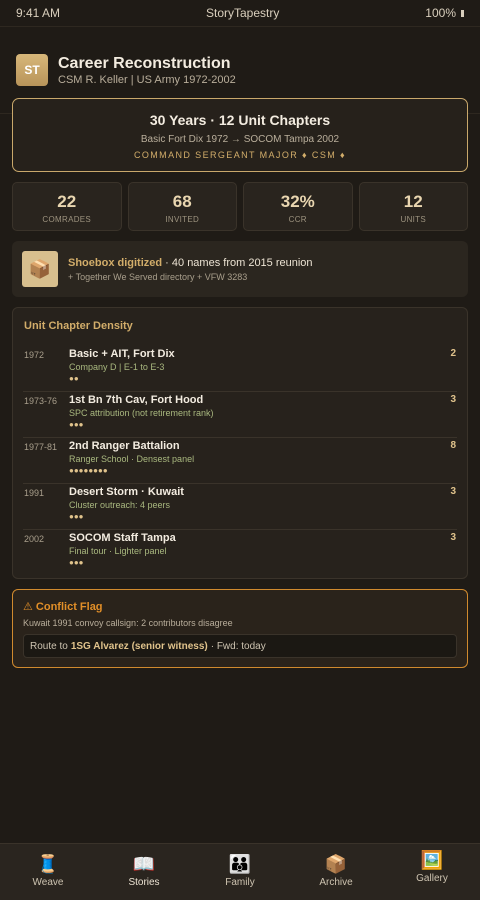 This screenshot has height=900, width=480. What do you see at coordinates (34, 539) in the screenshot?
I see `chapter-year: 2002` at bounding box center [34, 539].